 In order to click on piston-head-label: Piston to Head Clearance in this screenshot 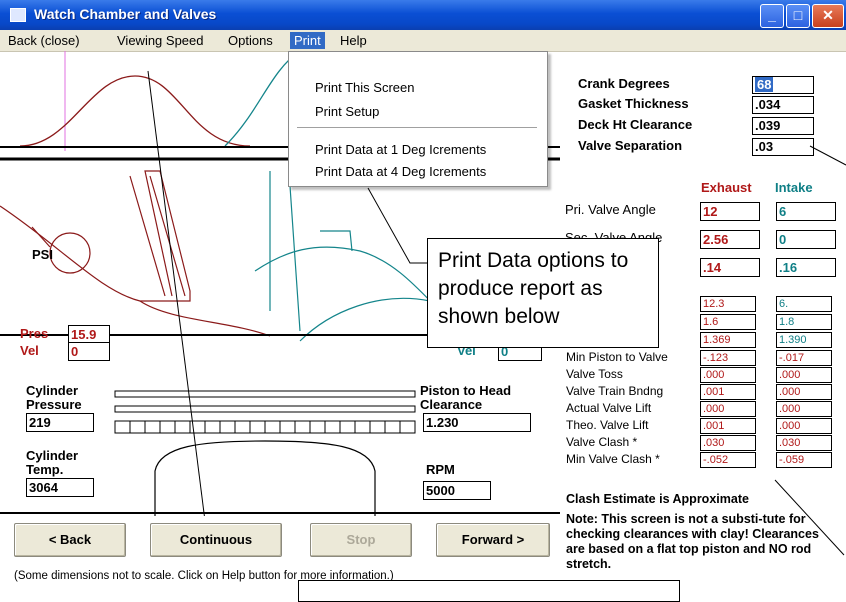, I will do `click(466, 397)`.